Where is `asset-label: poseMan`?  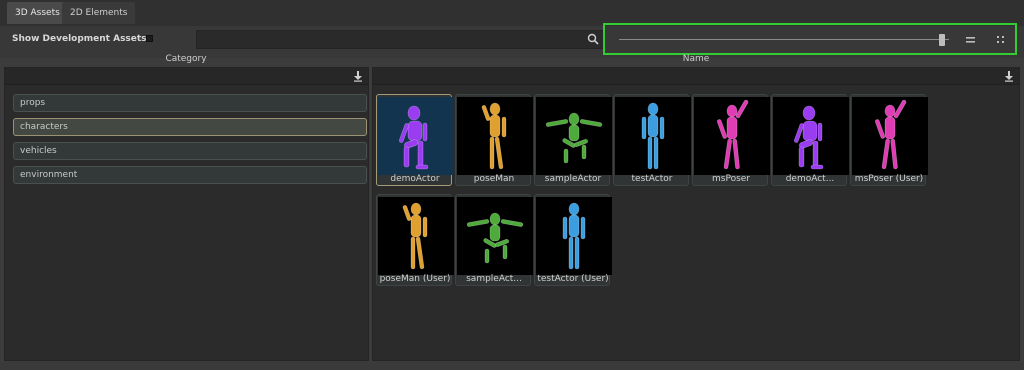 asset-label: poseMan is located at coordinates (494, 179).